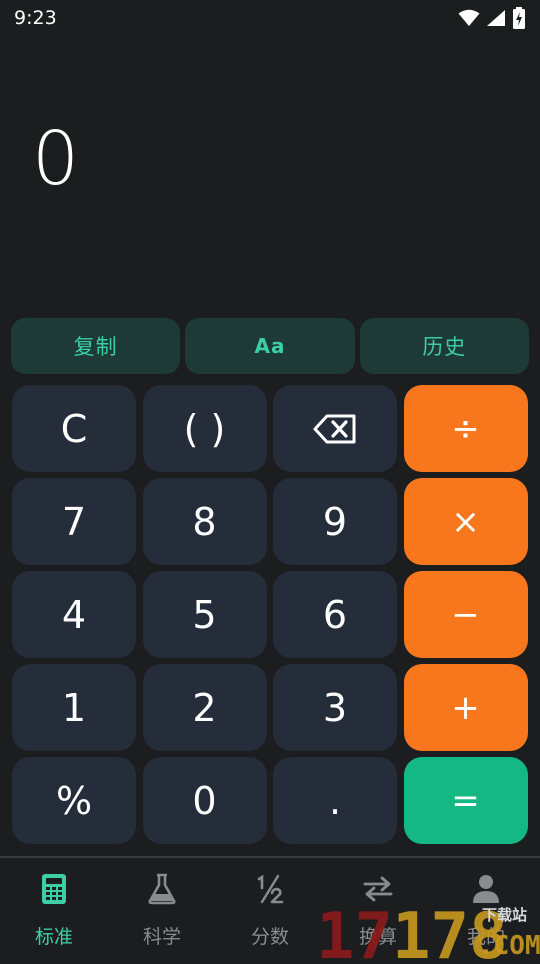 The image size is (540, 964). Describe the element at coordinates (509, 945) in the screenshot. I see `watermark-suffix: .COM` at that location.